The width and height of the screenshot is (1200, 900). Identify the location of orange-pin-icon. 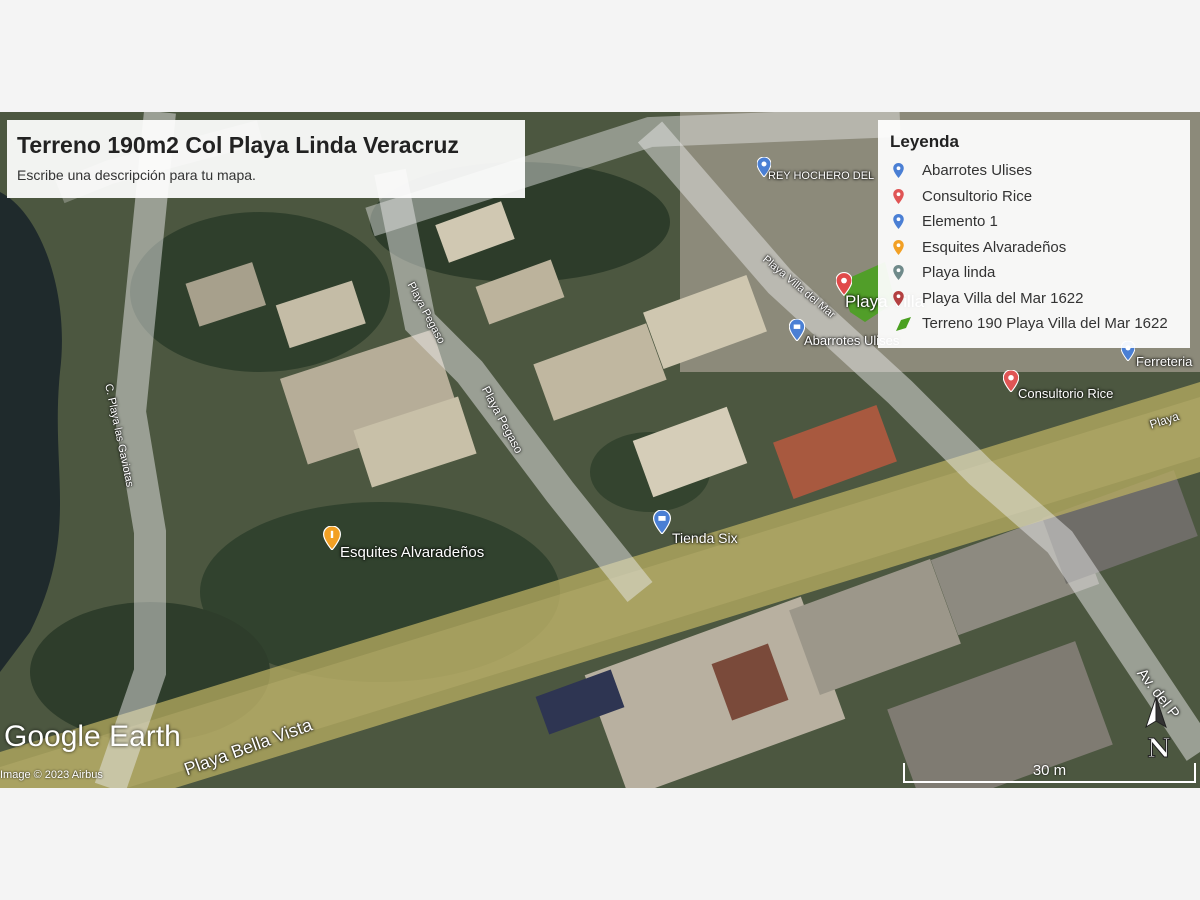
(906, 247).